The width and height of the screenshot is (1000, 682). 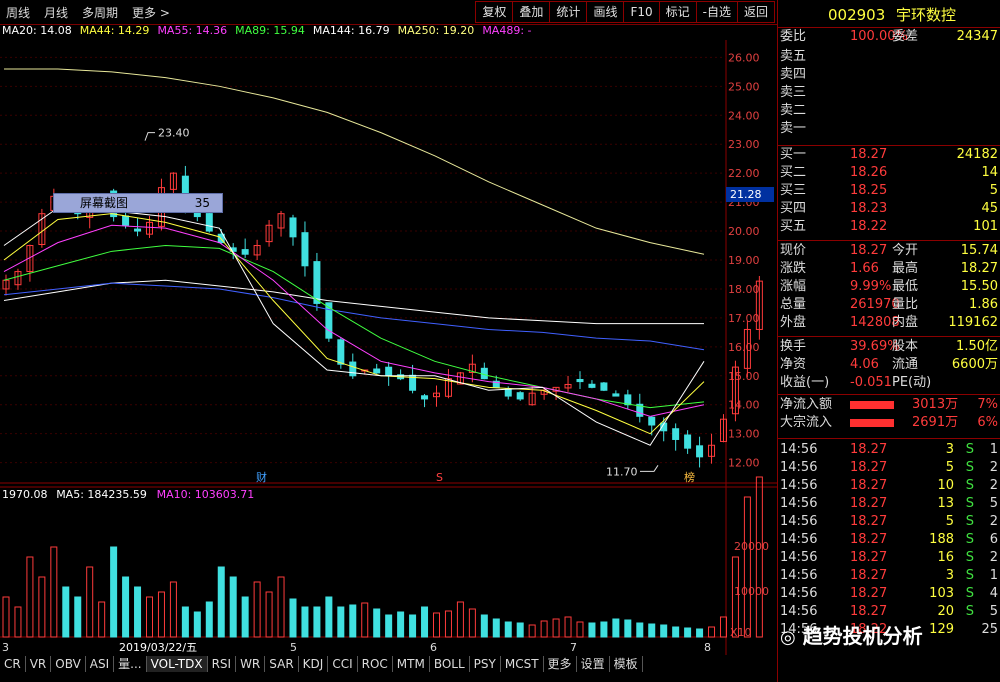 I want to click on quote-row: 买四 18.23 45, so click(x=890, y=209).